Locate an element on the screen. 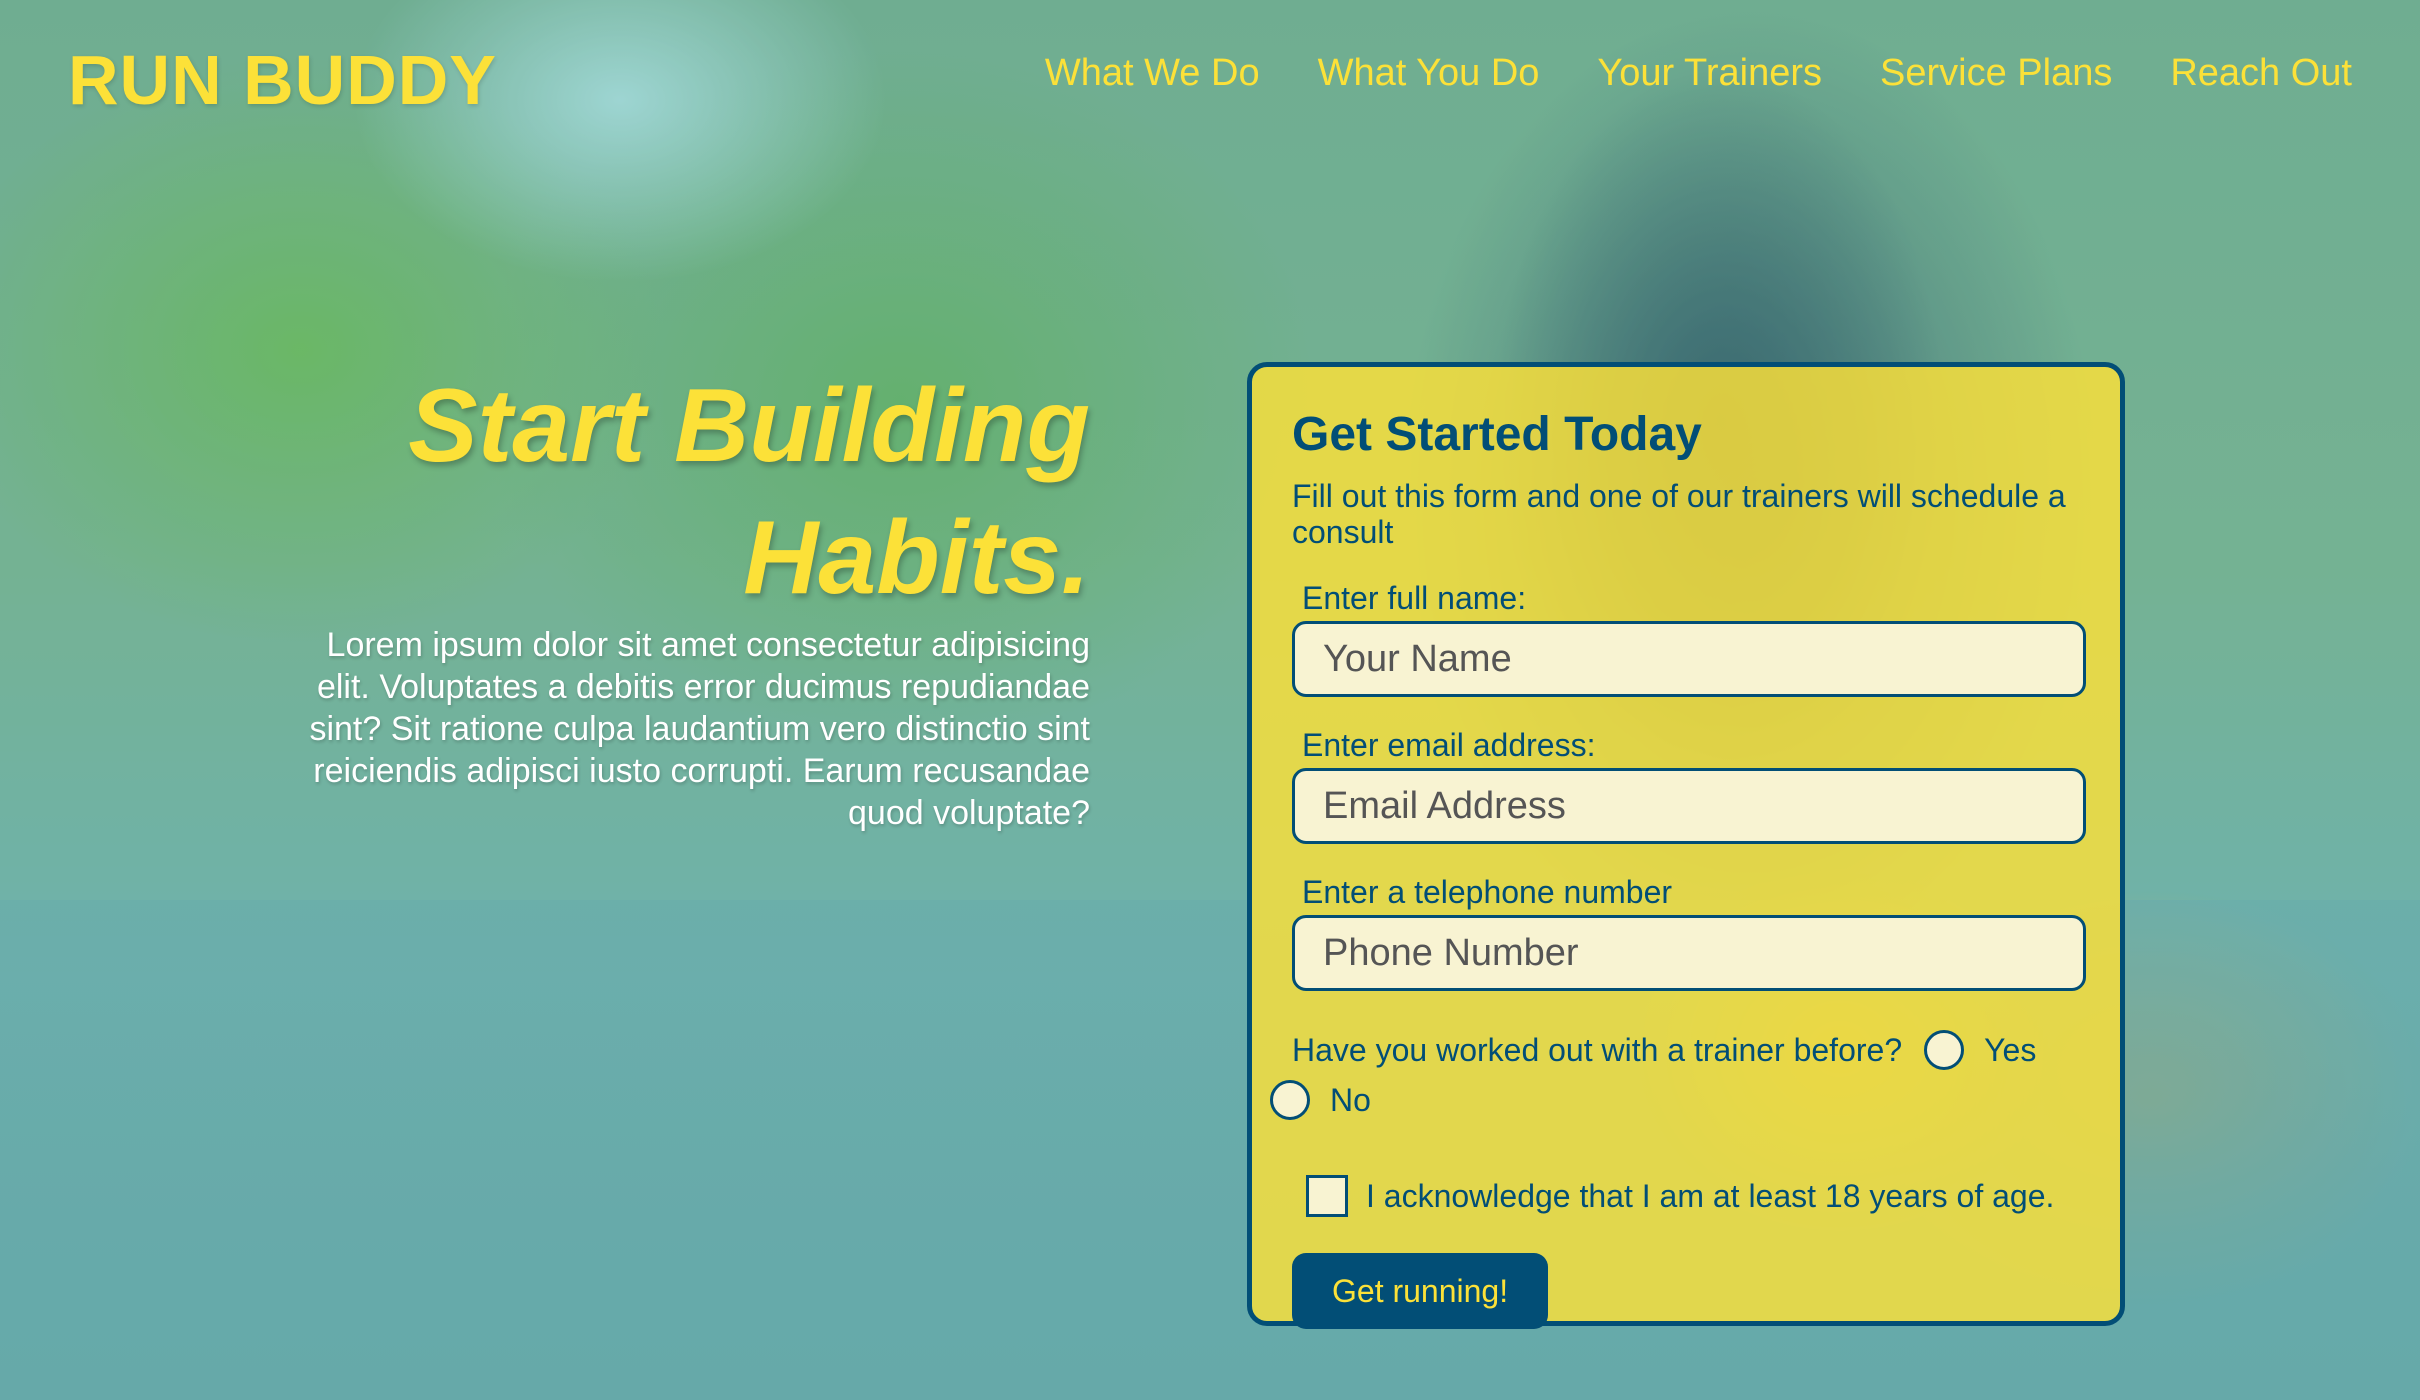 This screenshot has height=1400, width=2420. phone-field-group: Enter a telephone number is located at coordinates (1689, 932).